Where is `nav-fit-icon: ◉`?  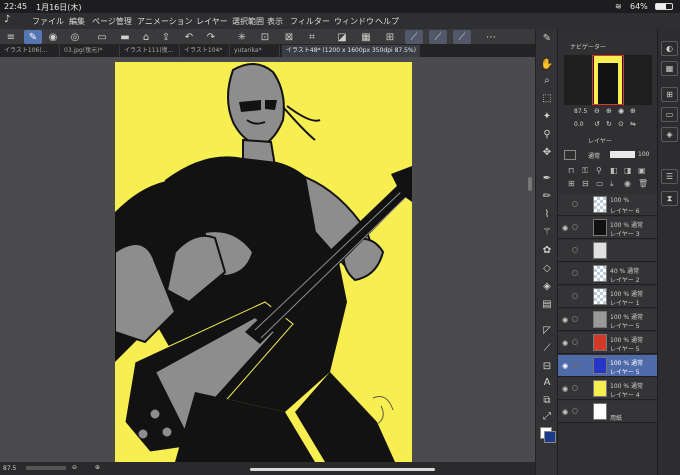
nav-fit-icon: ◉ is located at coordinates (621, 111).